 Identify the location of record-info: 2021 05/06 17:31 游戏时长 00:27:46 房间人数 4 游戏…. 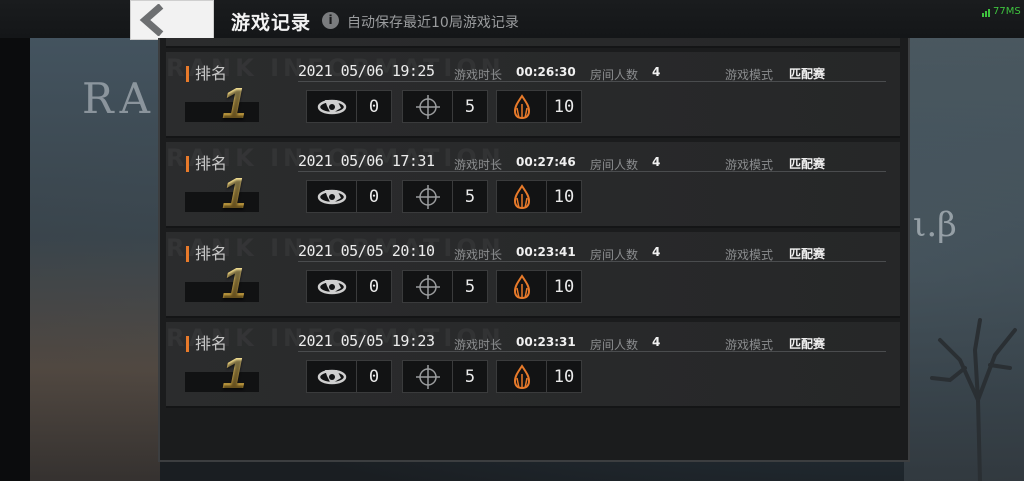
(592, 161).